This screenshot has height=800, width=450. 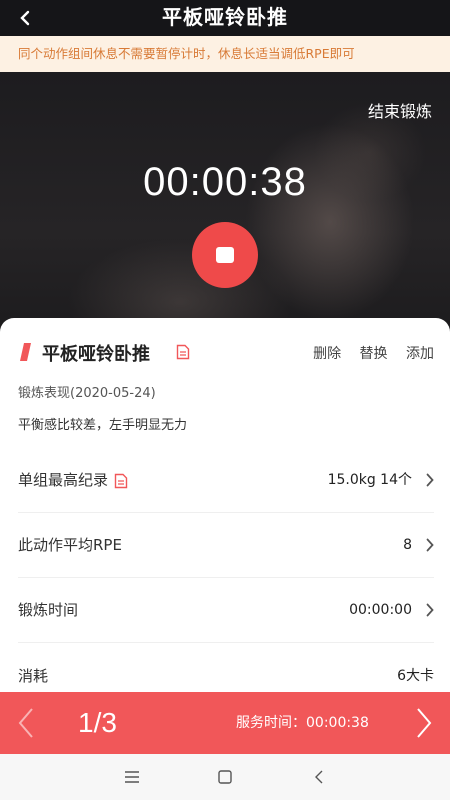 What do you see at coordinates (226, 480) in the screenshot?
I see `best-set-row: 单组最高纪录 15.0kg 14个` at bounding box center [226, 480].